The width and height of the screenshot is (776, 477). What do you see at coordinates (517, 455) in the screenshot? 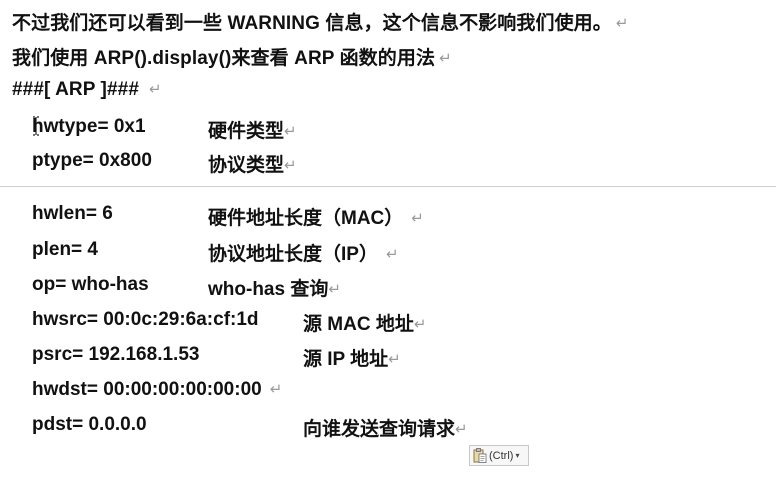
I see `chevron-down-icon: ▾` at bounding box center [517, 455].